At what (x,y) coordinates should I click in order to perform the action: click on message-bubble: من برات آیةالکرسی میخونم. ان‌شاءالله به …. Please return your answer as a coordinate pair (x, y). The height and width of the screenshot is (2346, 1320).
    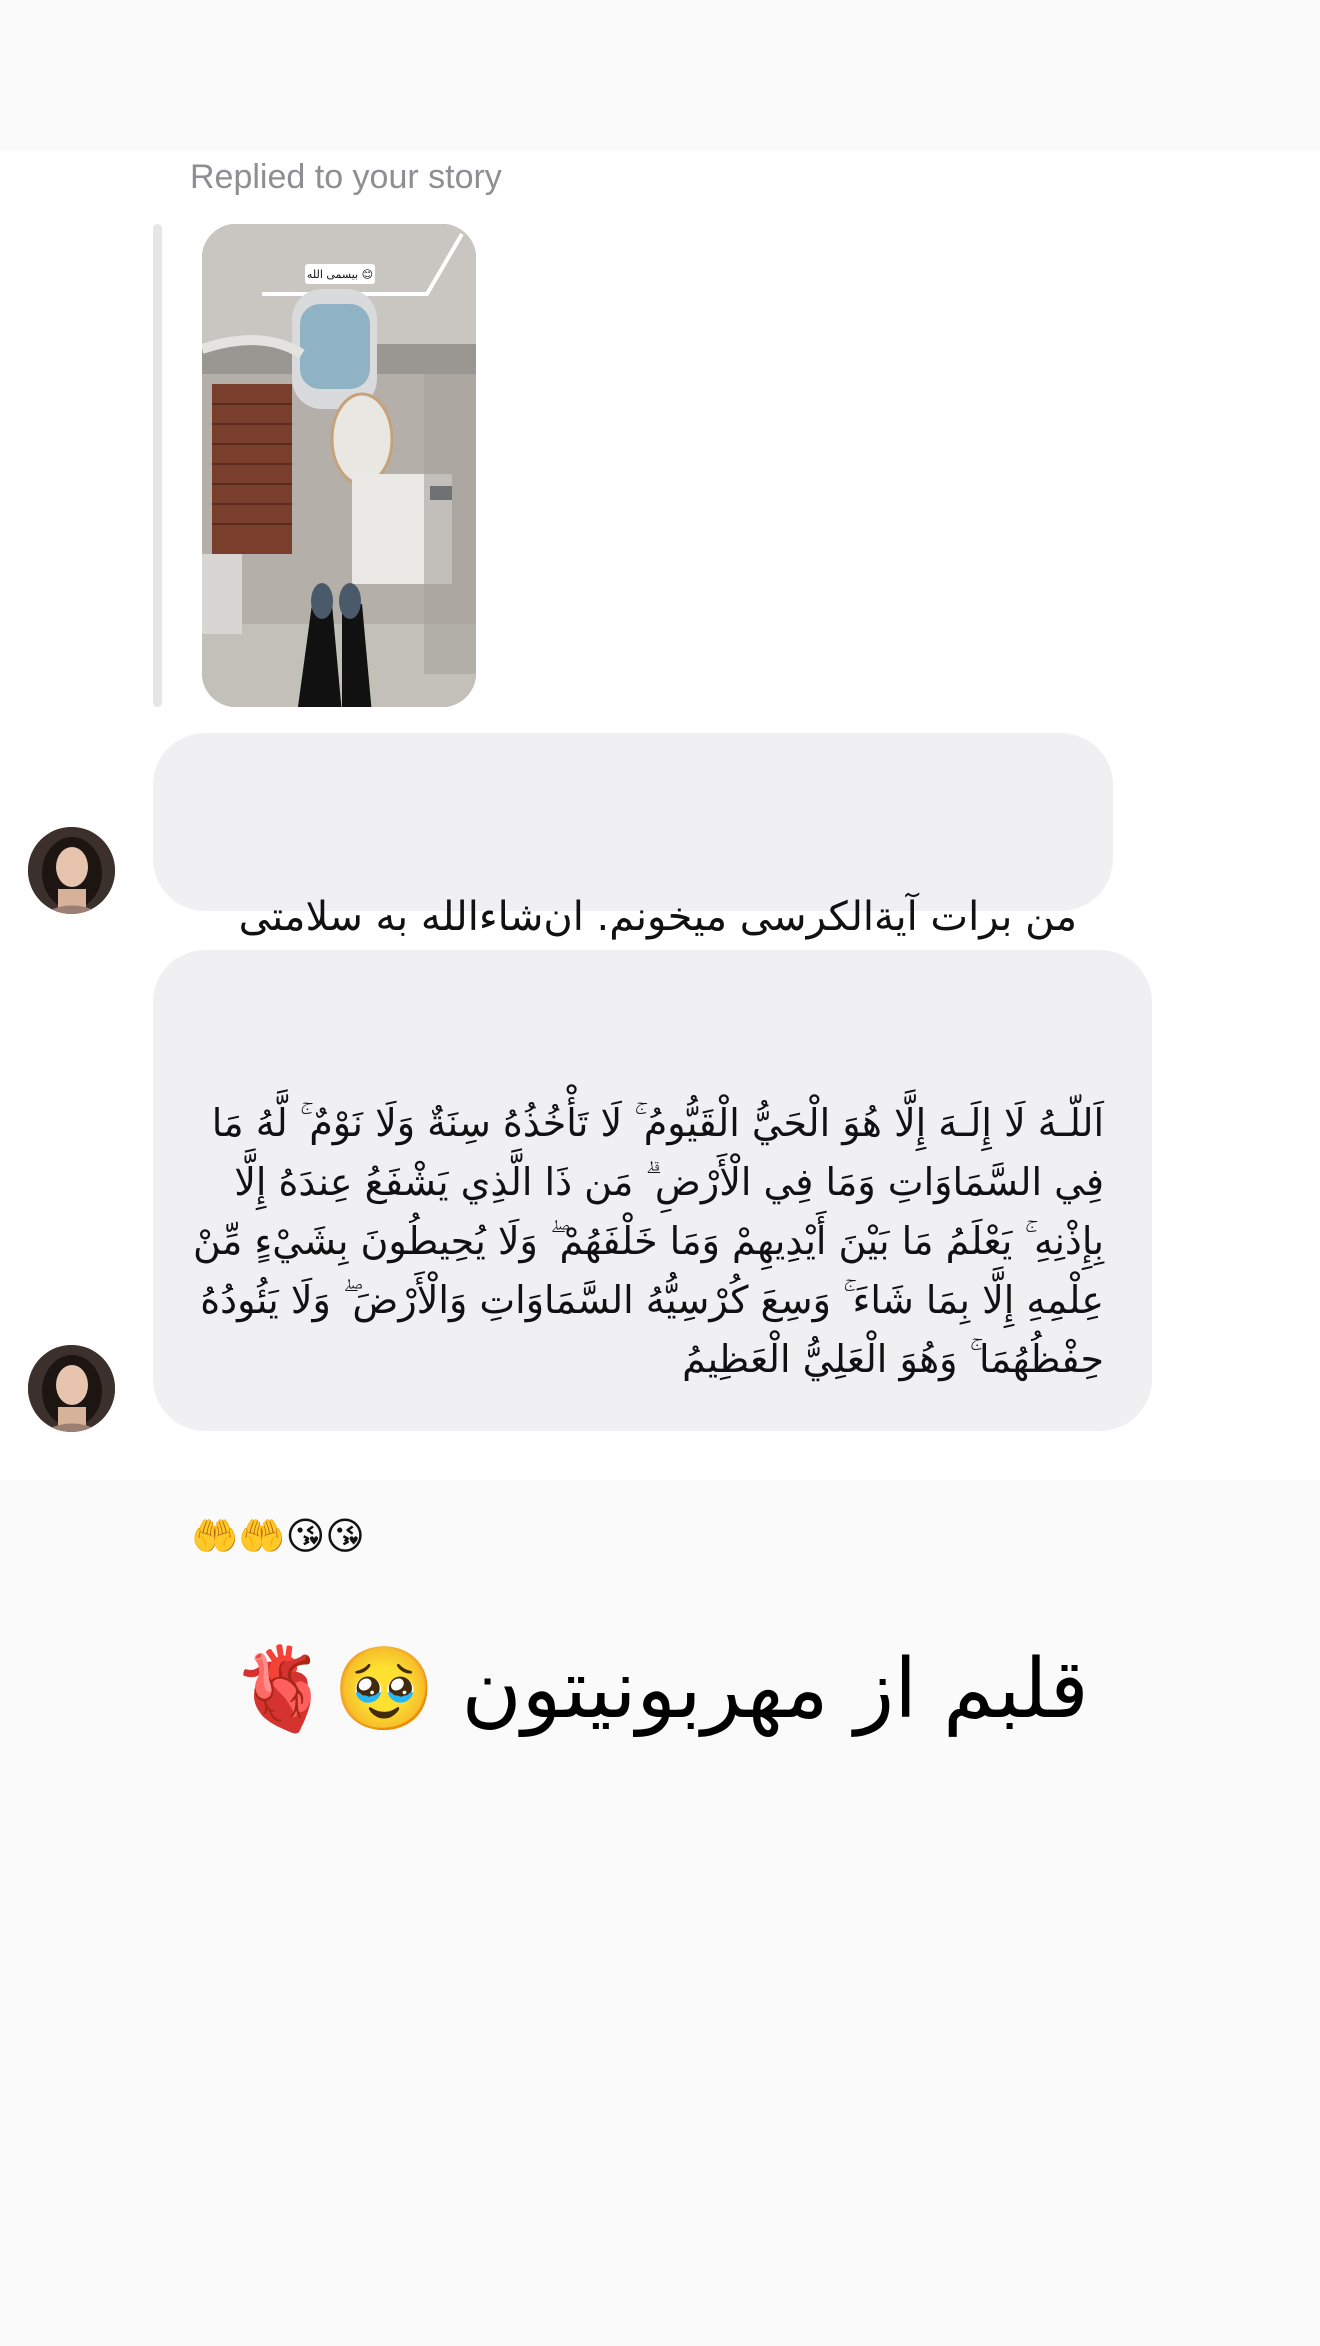
    Looking at the image, I should click on (633, 932).